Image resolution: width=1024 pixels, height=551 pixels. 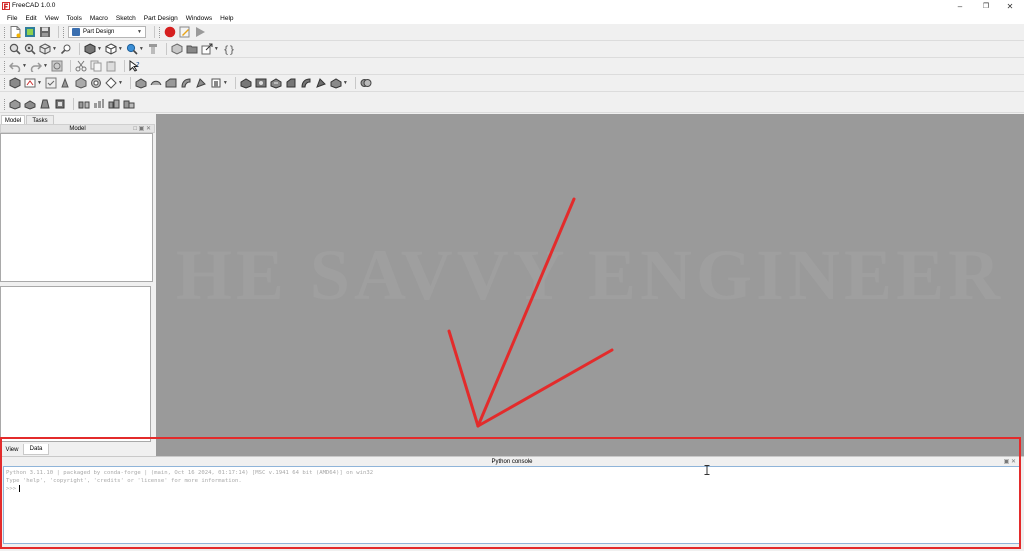 I want to click on menu-sketch: Sketch, so click(x=126, y=18).